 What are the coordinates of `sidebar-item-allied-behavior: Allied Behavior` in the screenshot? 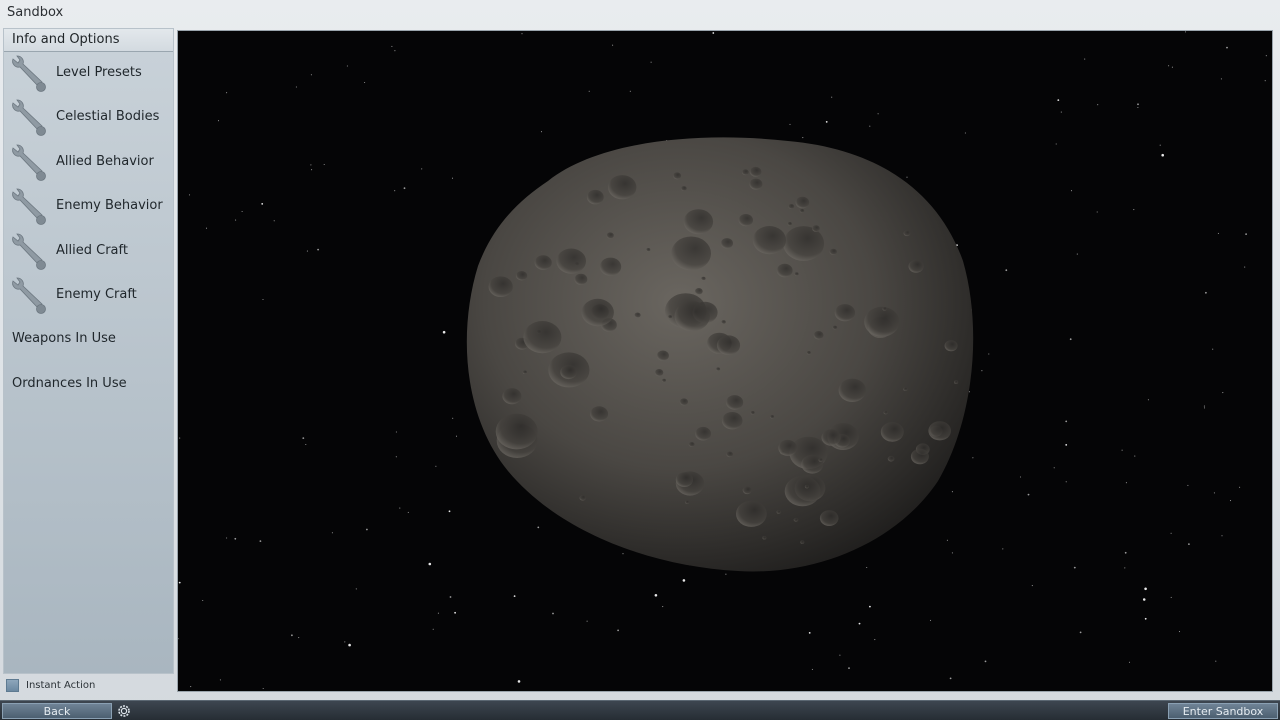 It's located at (88, 163).